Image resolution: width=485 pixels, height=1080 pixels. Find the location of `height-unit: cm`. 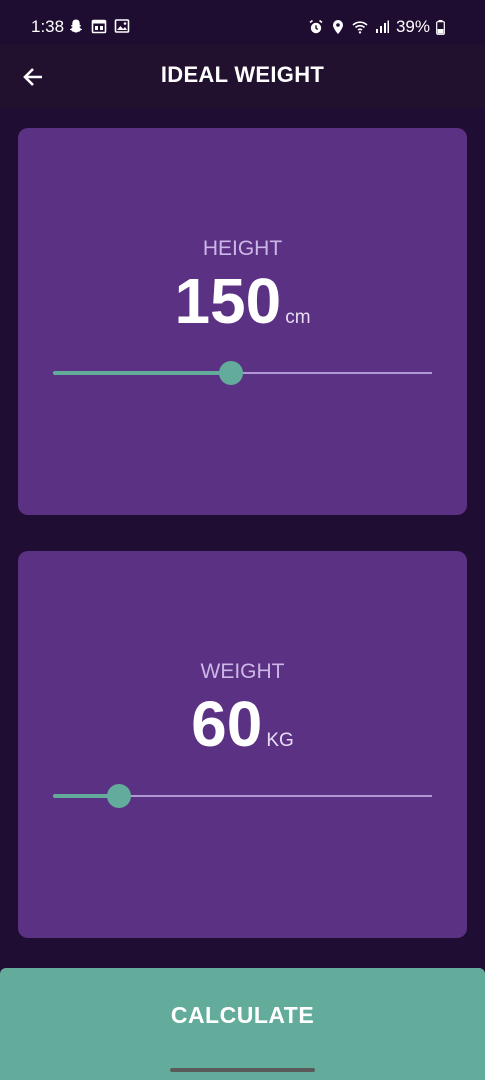

height-unit: cm is located at coordinates (298, 317).